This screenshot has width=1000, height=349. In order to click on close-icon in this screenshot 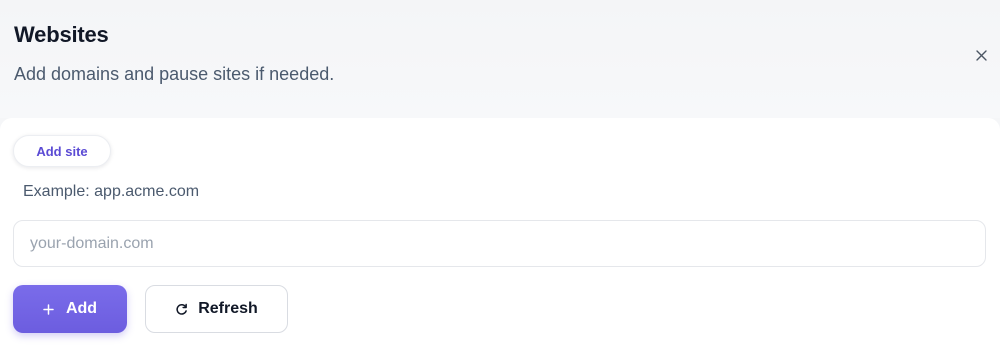, I will do `click(981, 55)`.